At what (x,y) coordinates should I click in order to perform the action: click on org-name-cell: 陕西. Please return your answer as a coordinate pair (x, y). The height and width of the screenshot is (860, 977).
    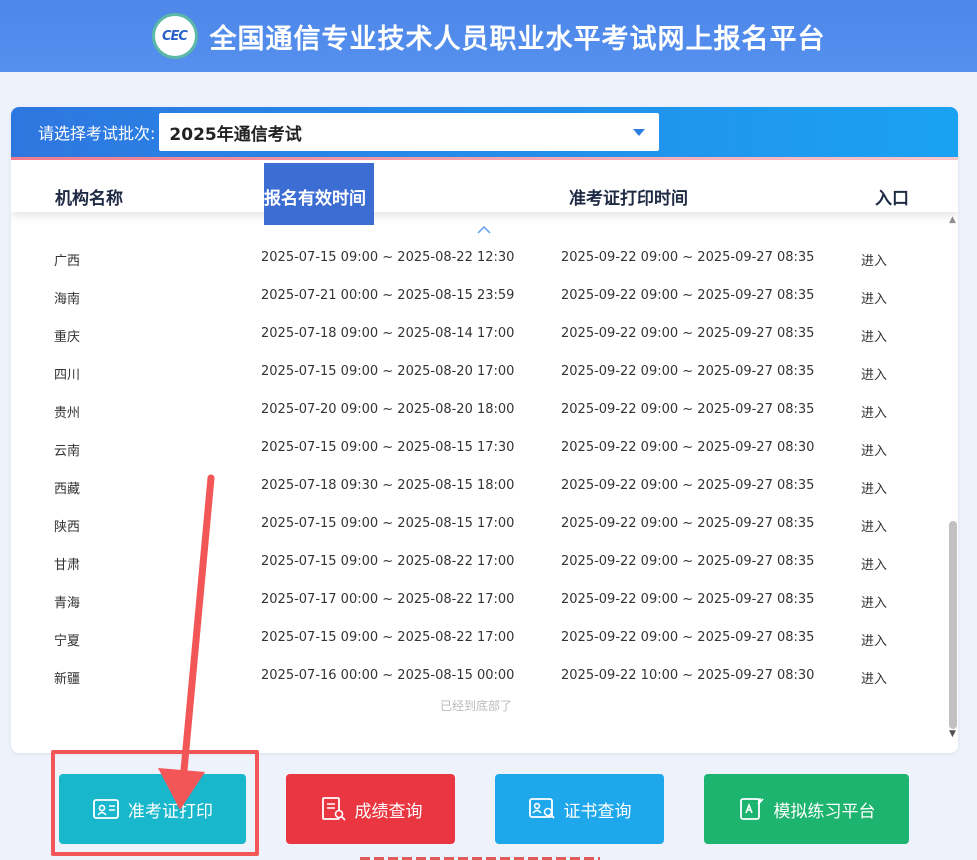
    Looking at the image, I should click on (67, 527).